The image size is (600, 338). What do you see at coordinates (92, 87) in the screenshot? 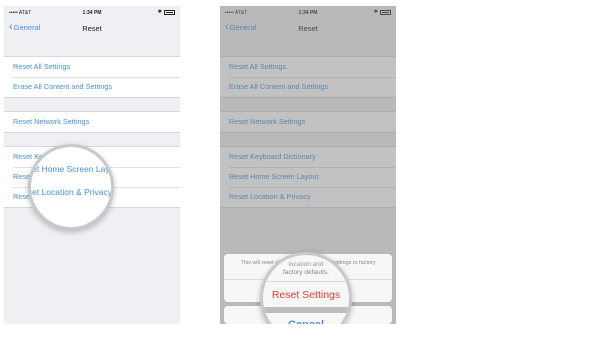
I see `erase-all-content-button: Erase All Content and Settings` at bounding box center [92, 87].